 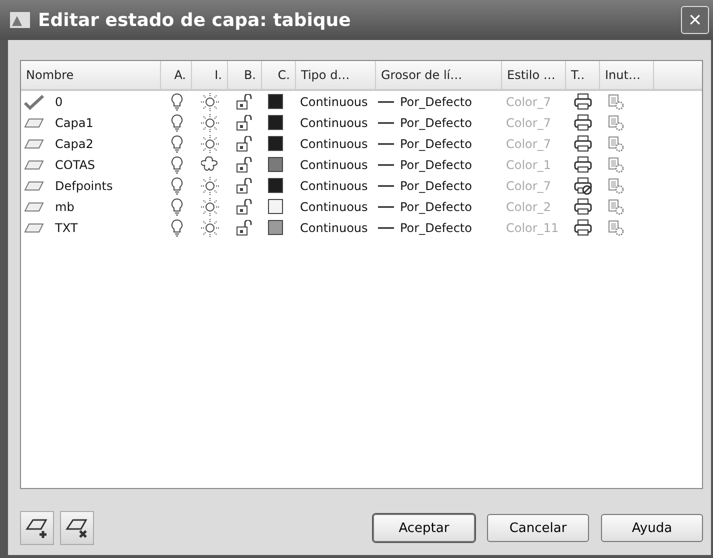 I want to click on layer-name: Capa2, so click(x=74, y=143).